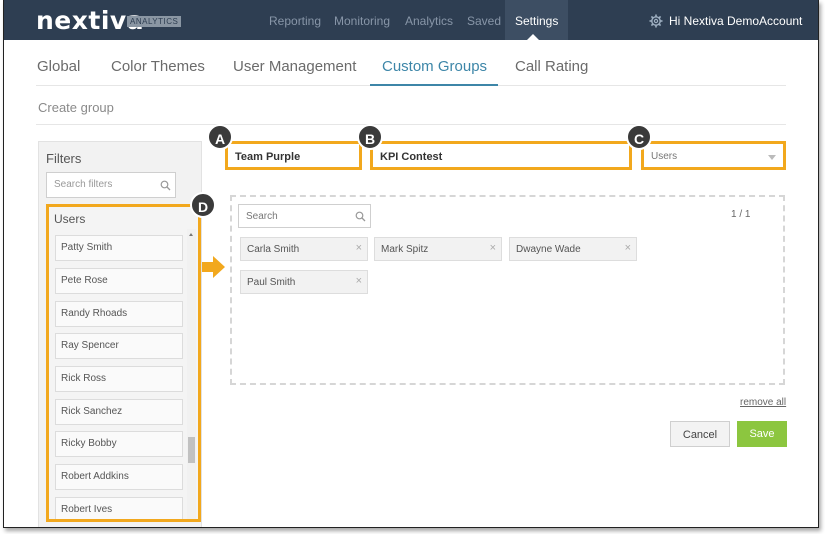 The height and width of the screenshot is (534, 825). Describe the element at coordinates (119, 379) in the screenshot. I see `user-item: Rick Ross` at that location.